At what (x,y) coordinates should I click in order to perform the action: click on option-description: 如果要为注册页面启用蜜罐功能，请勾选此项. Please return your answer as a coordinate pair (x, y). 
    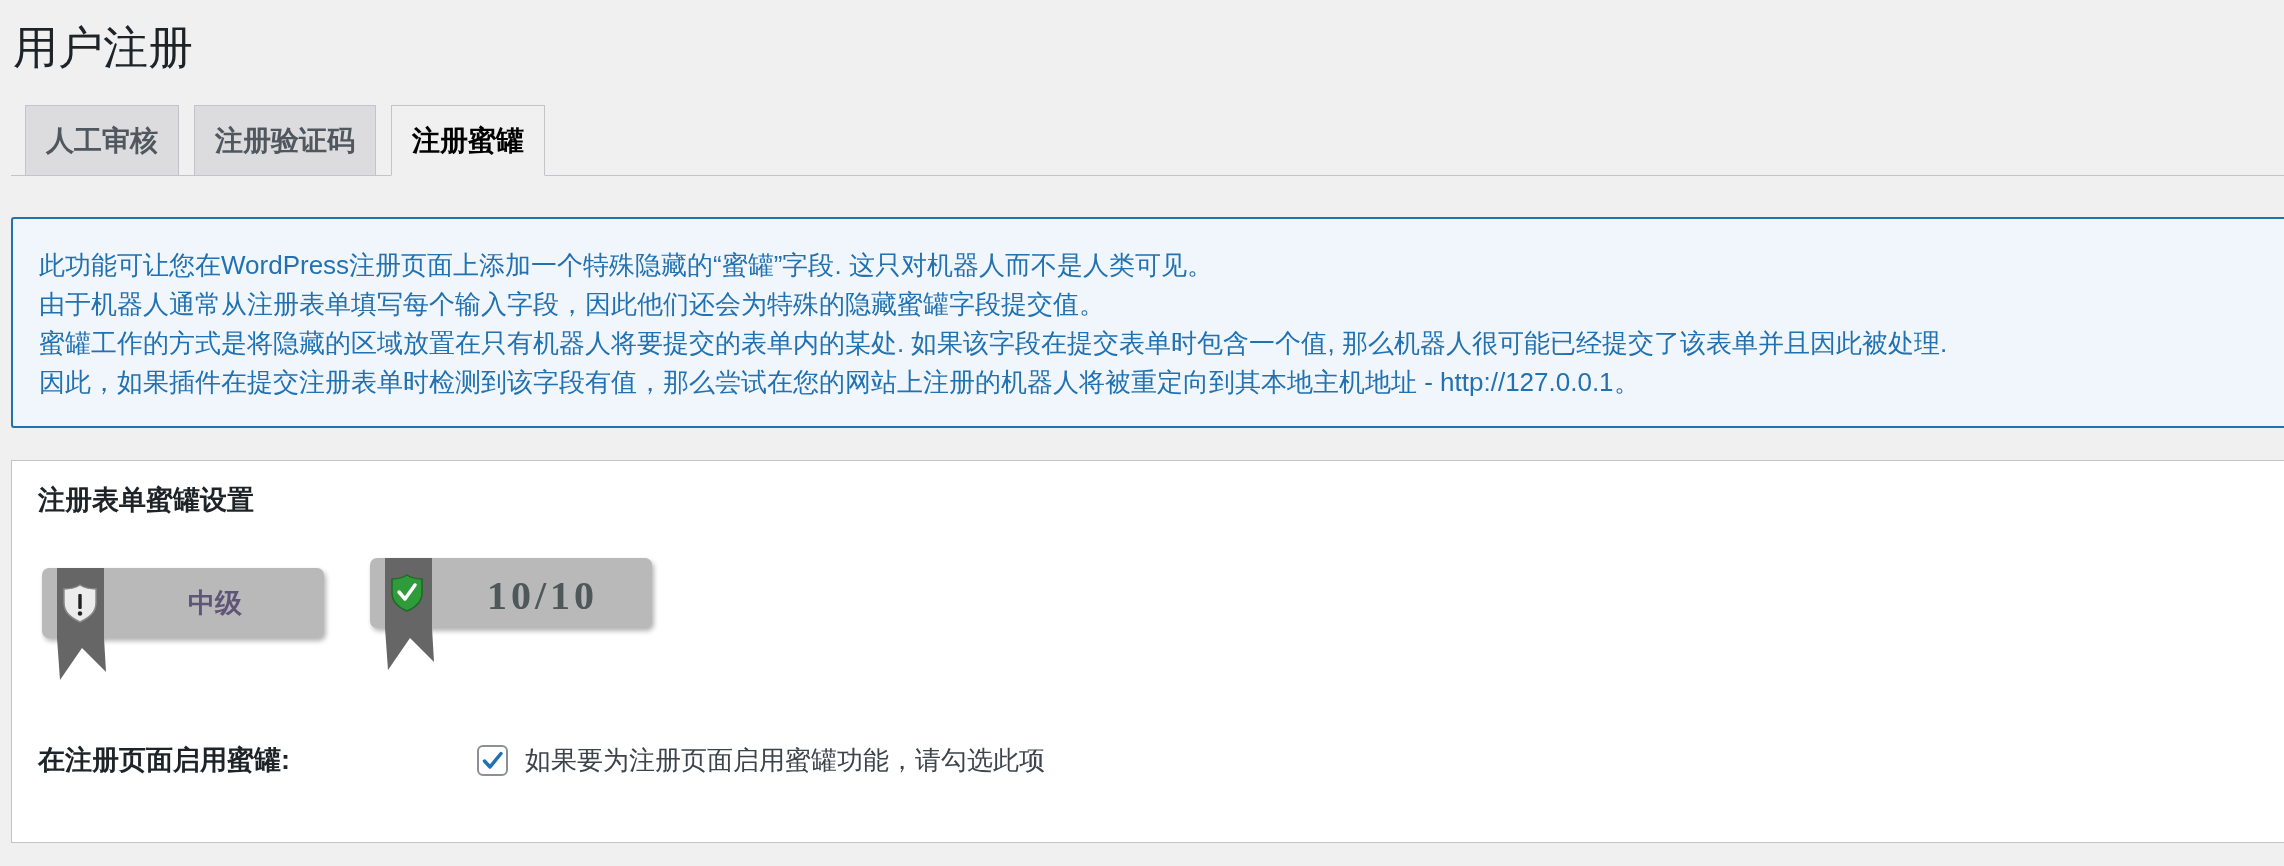
    Looking at the image, I should click on (785, 760).